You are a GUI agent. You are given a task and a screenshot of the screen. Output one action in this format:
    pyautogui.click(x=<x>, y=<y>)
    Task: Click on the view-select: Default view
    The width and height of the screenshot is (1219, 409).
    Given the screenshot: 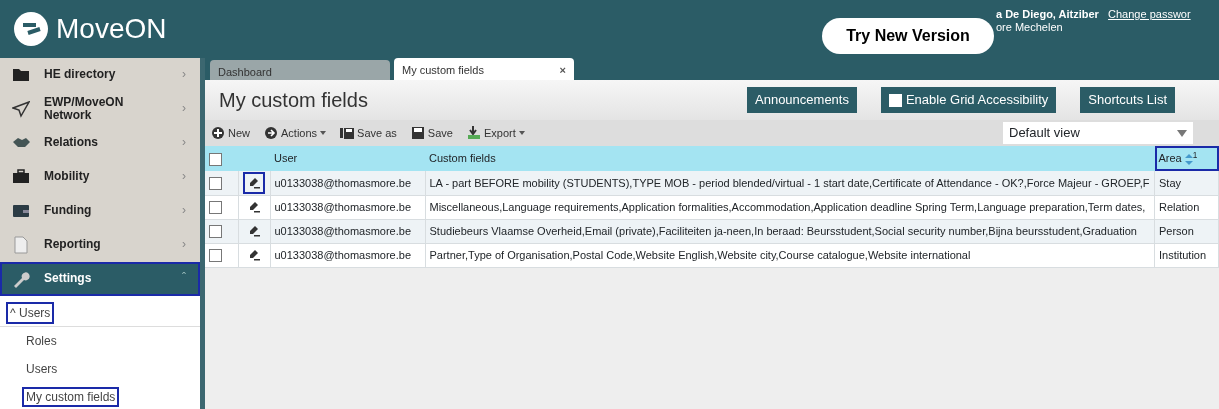 What is the action you would take?
    pyautogui.click(x=1098, y=133)
    